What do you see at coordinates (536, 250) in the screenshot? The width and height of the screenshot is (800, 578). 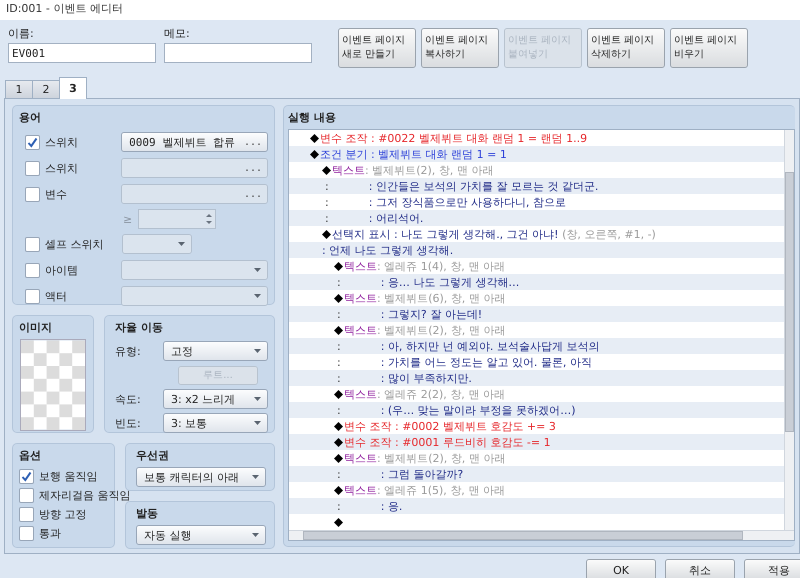 I see `command-row: : 언제 나도 그렇게 생각해.` at bounding box center [536, 250].